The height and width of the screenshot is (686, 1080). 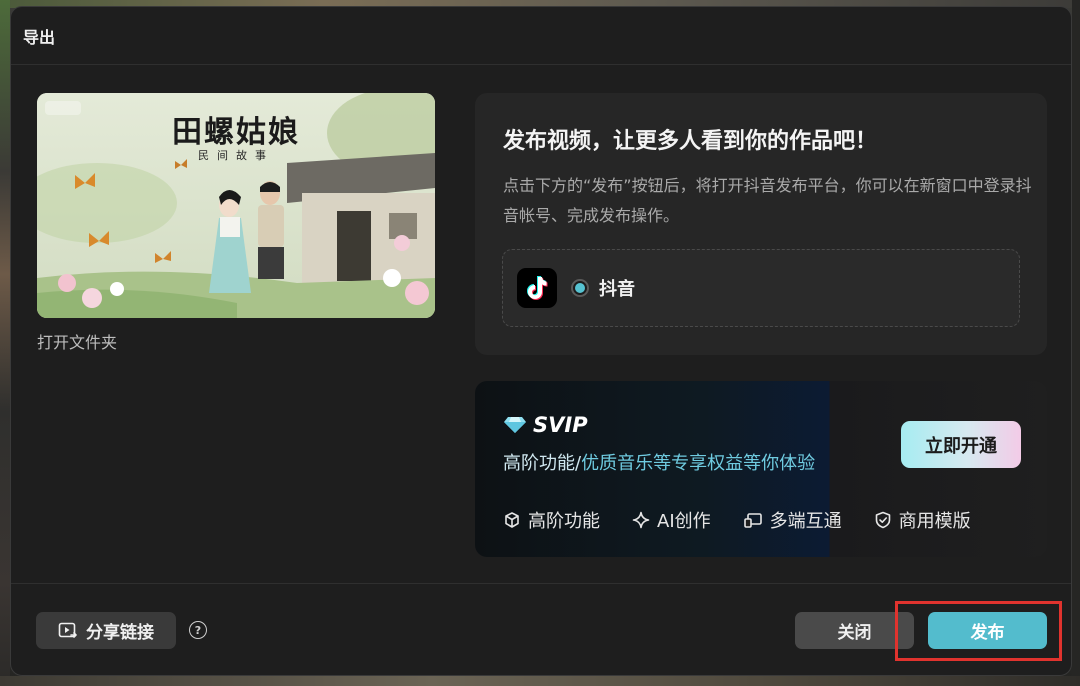 What do you see at coordinates (987, 630) in the screenshot?
I see `publish-button: 发布` at bounding box center [987, 630].